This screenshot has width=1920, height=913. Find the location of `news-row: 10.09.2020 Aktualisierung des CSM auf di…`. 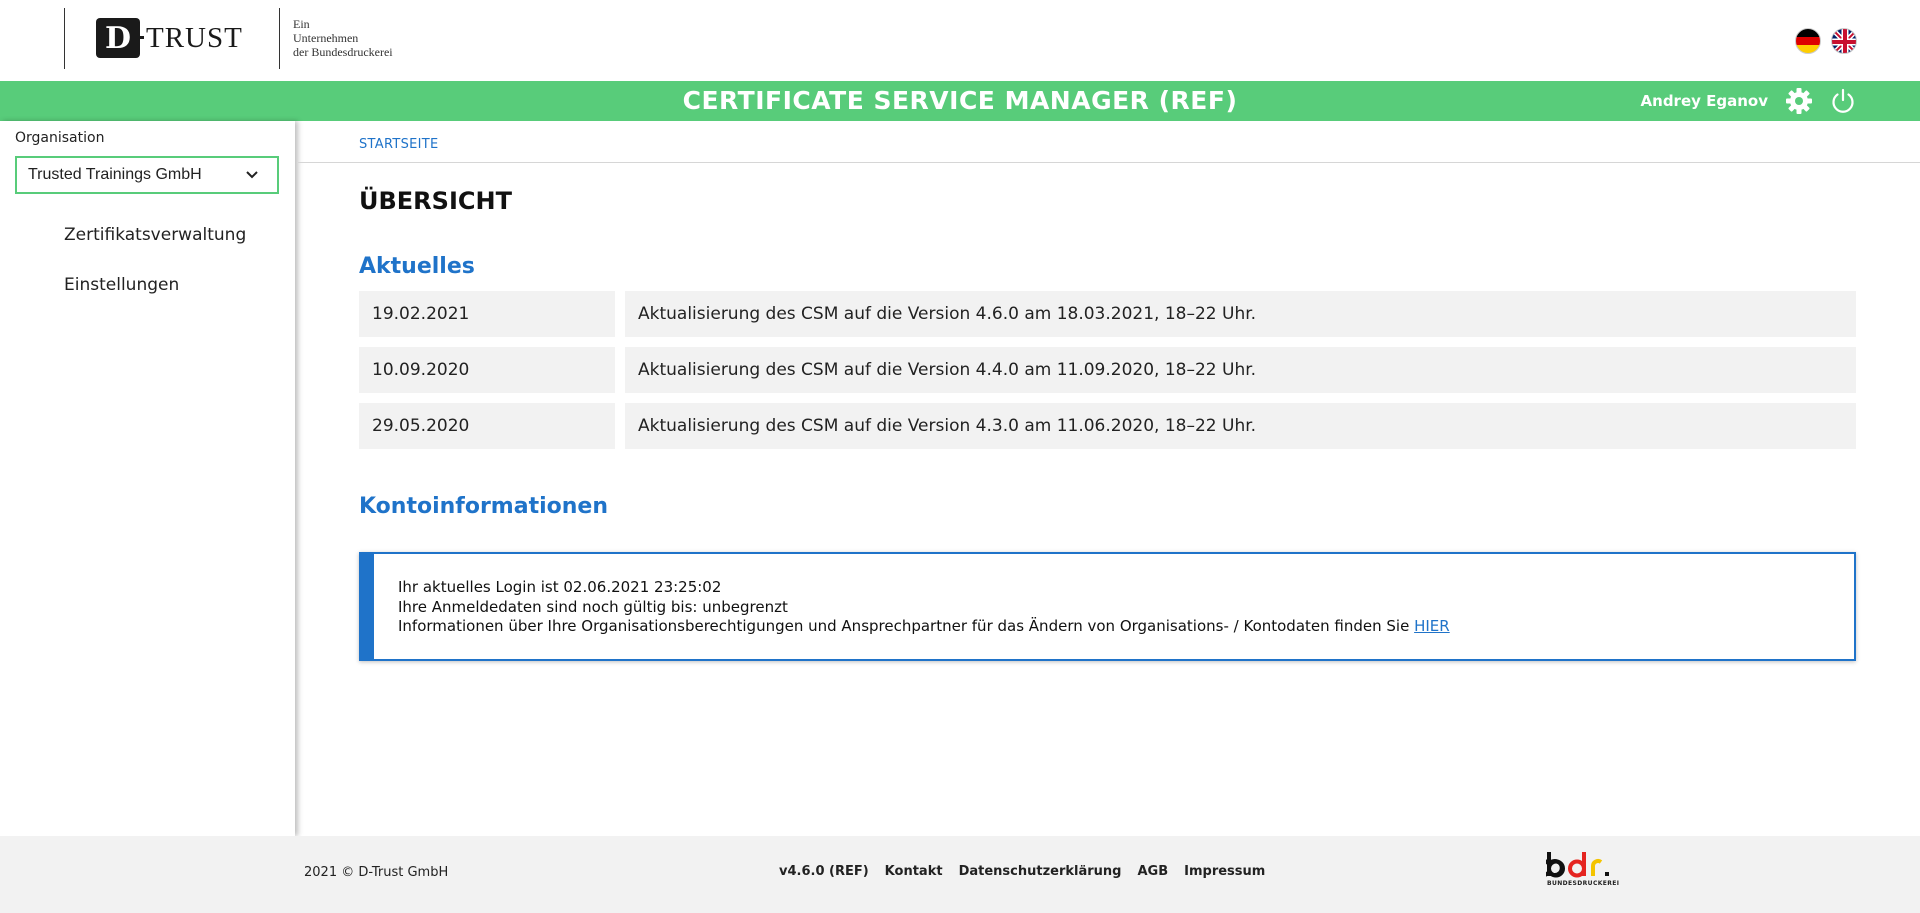

news-row: 10.09.2020 Aktualisierung des CSM auf di… is located at coordinates (1107, 370).